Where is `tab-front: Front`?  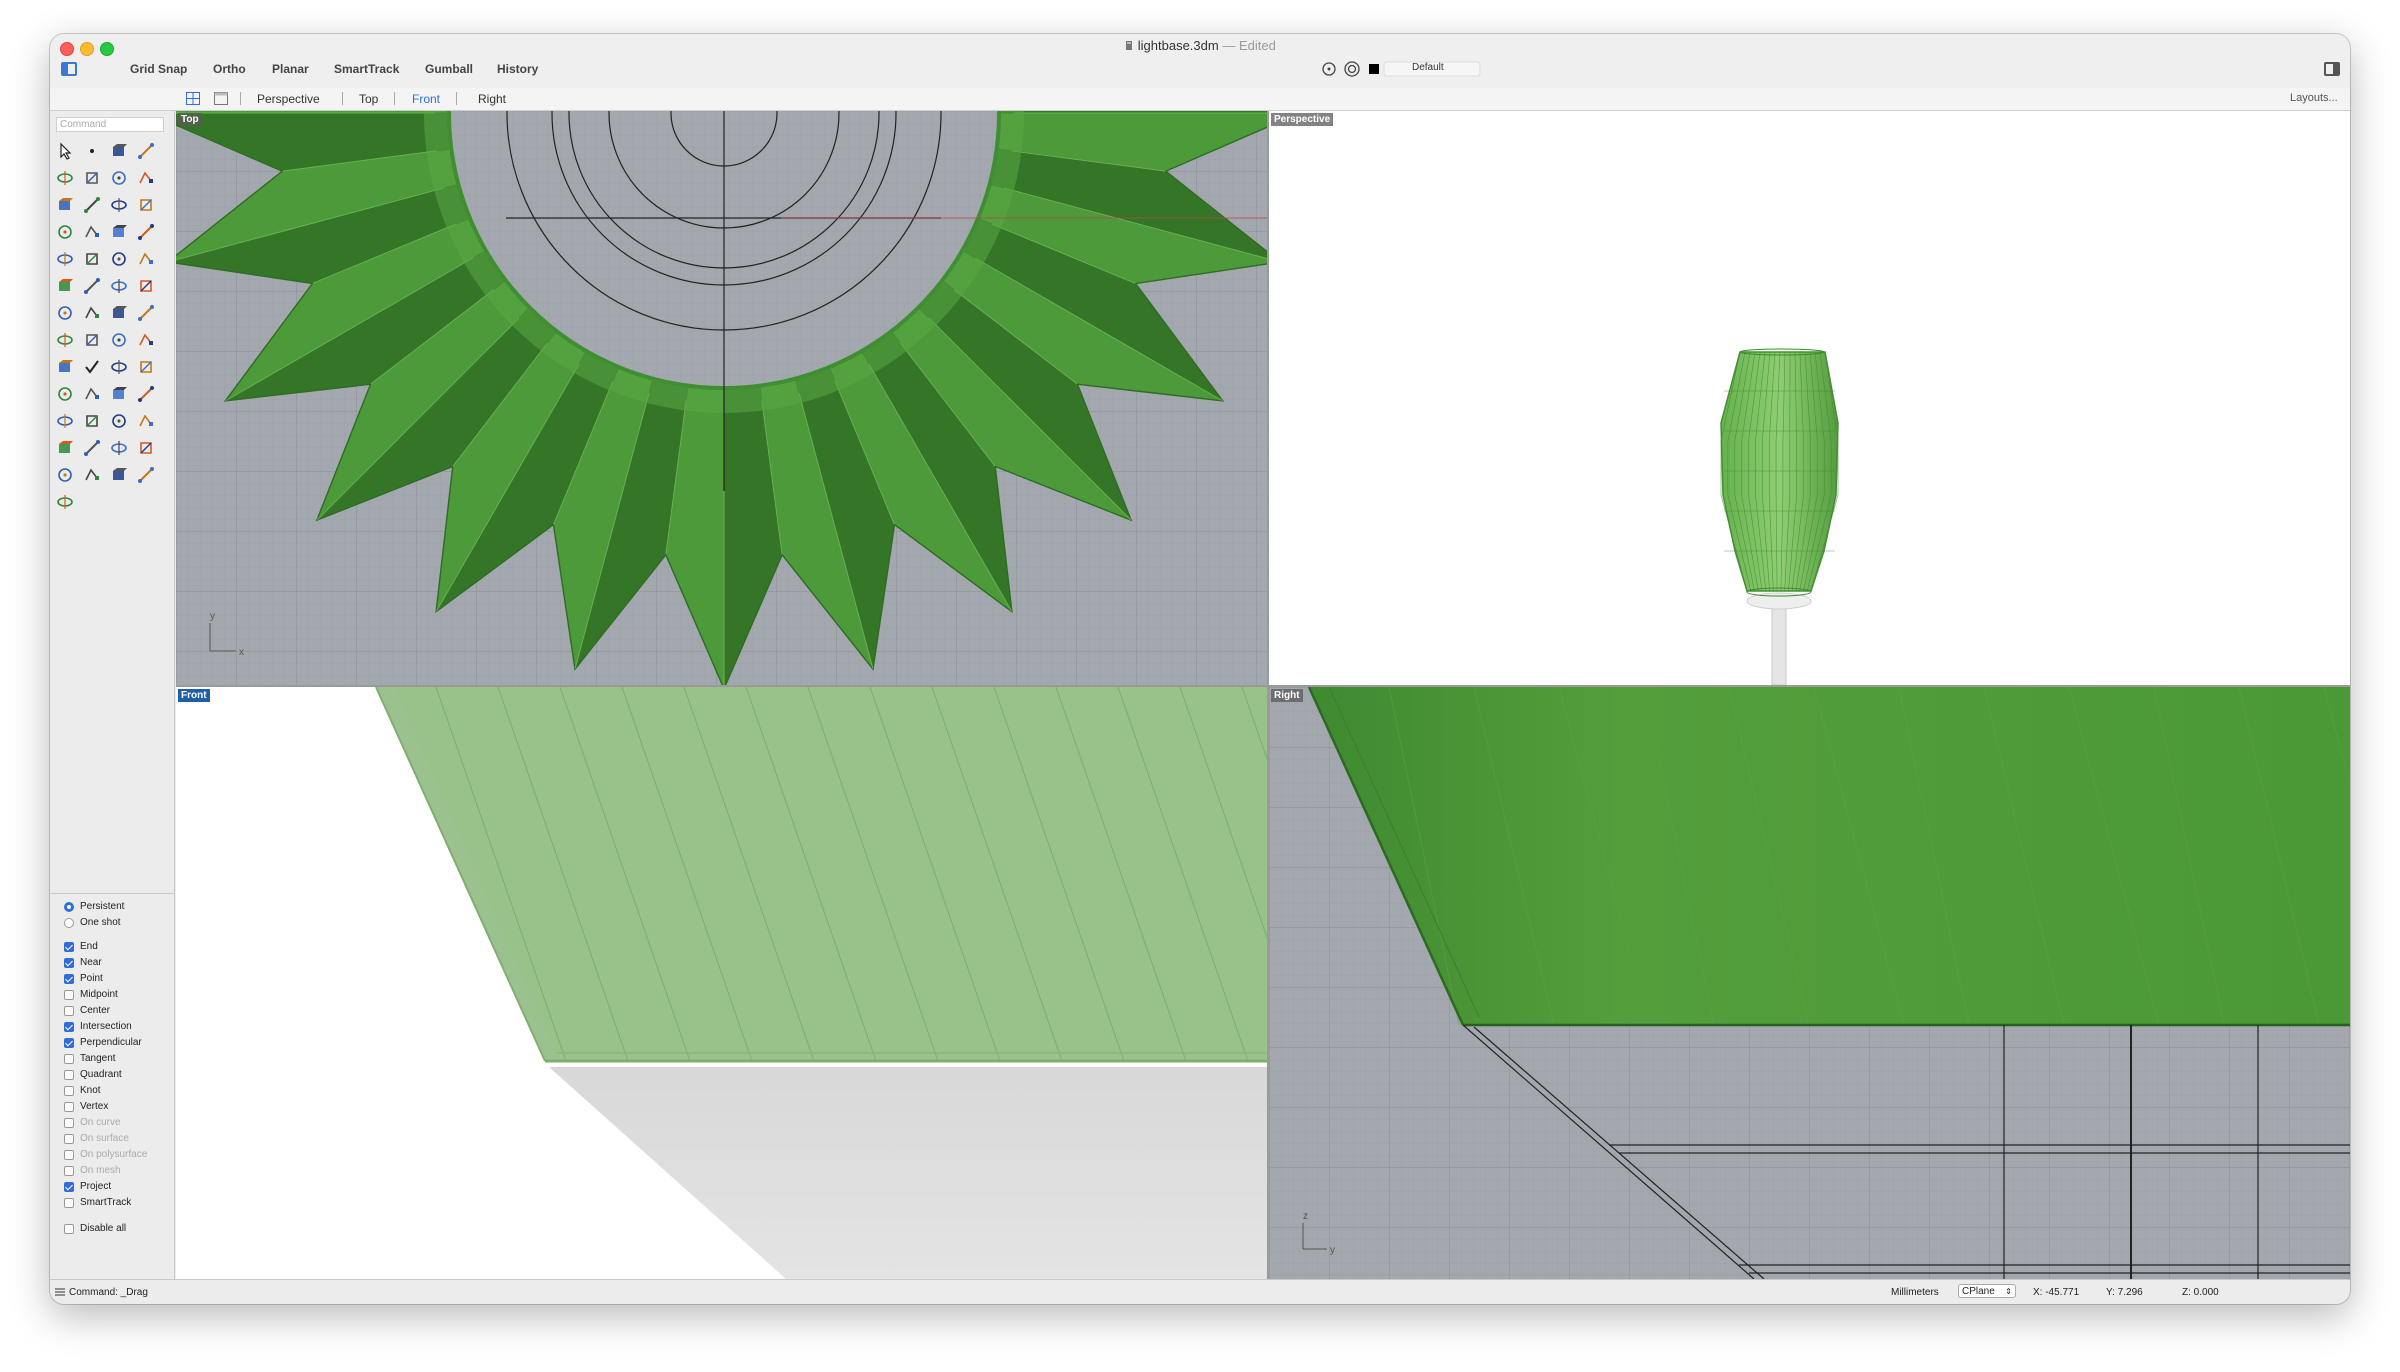
tab-front: Front is located at coordinates (426, 99).